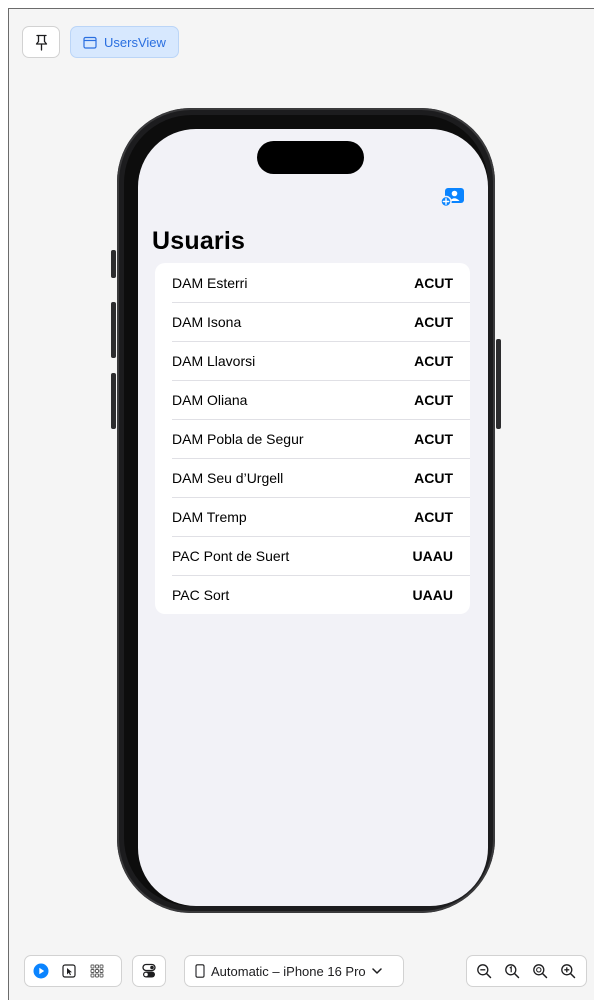  I want to click on live-play-icon, so click(41, 971).